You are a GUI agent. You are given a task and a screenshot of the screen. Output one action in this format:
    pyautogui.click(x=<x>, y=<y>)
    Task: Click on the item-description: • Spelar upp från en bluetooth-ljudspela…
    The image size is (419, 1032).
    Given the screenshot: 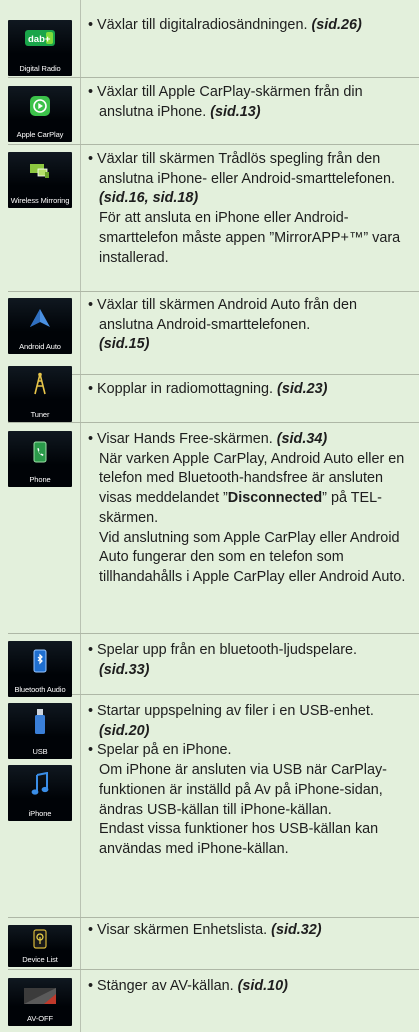 What is the action you would take?
    pyautogui.click(x=251, y=660)
    